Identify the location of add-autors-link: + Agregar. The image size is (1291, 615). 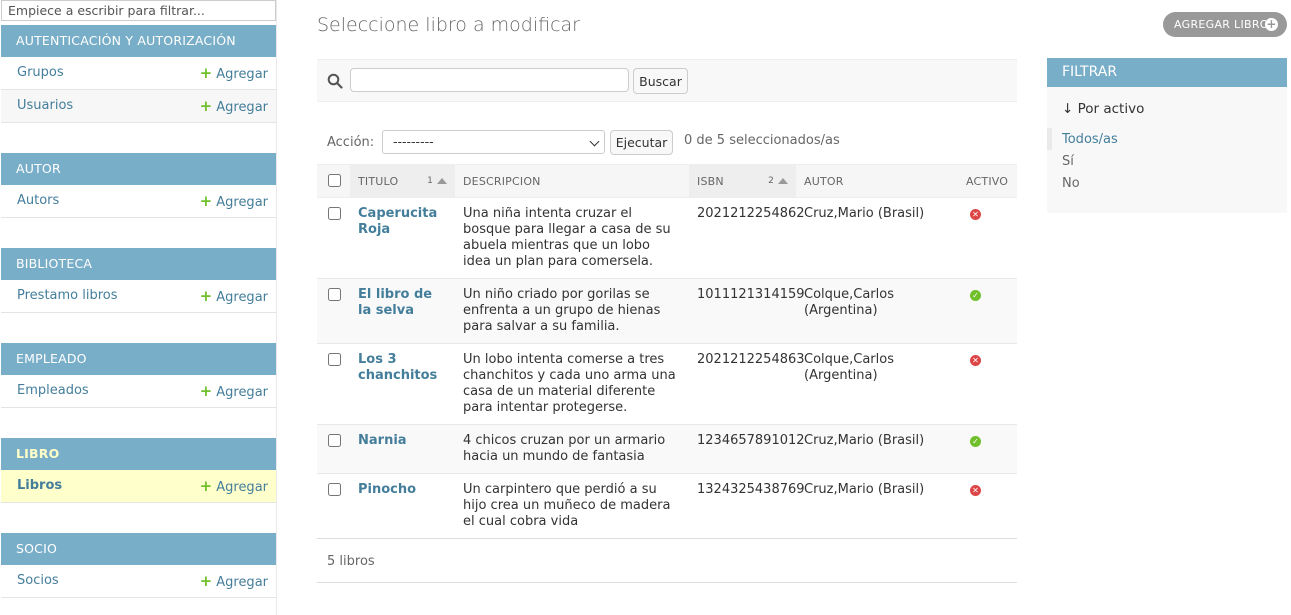
(234, 202).